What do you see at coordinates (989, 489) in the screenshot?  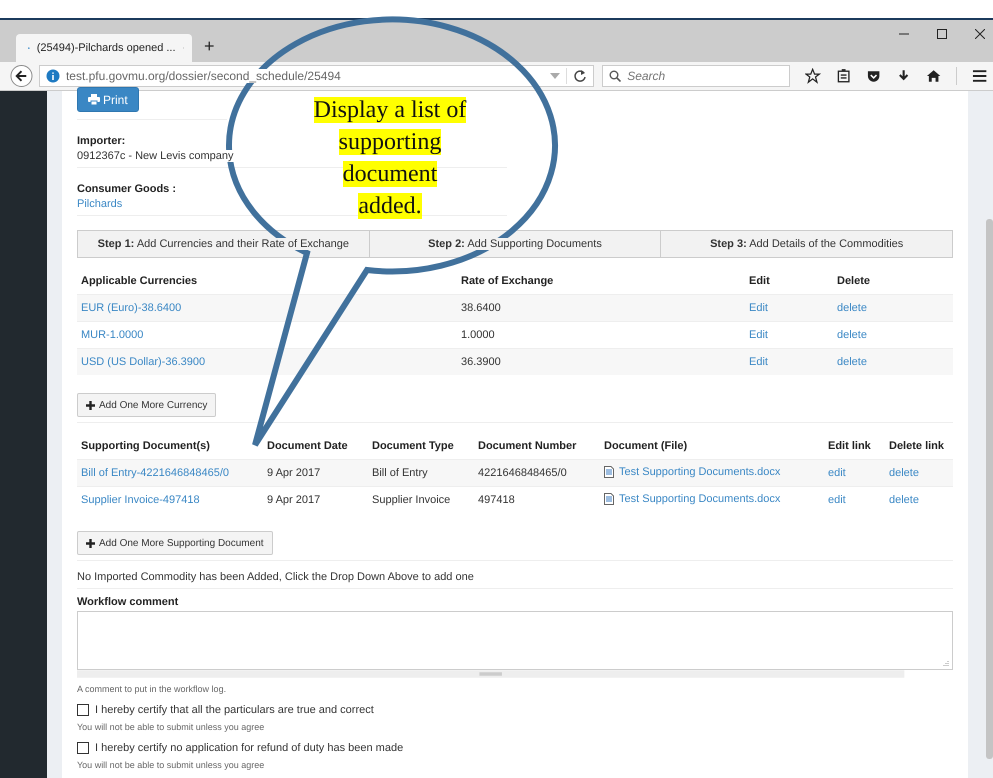 I see `scrollbar-thumb` at bounding box center [989, 489].